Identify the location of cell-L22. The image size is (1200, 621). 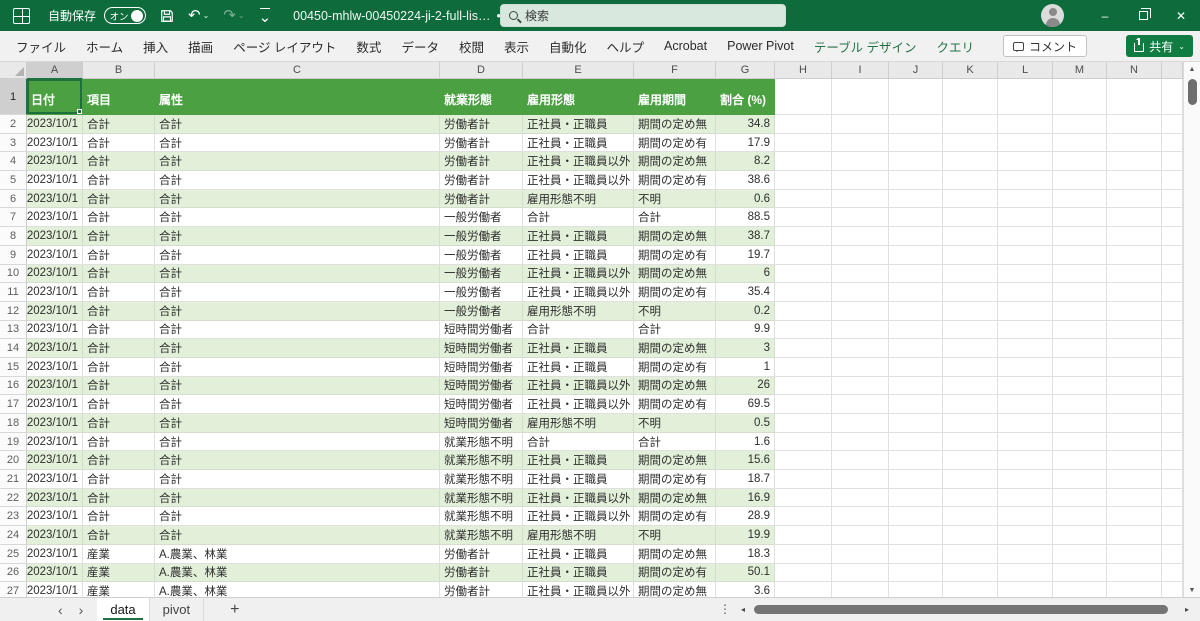
(1025, 498).